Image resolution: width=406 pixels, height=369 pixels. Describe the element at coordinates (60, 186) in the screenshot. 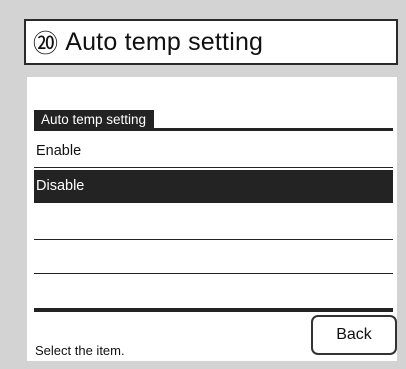

I see `option-label: Disable` at that location.